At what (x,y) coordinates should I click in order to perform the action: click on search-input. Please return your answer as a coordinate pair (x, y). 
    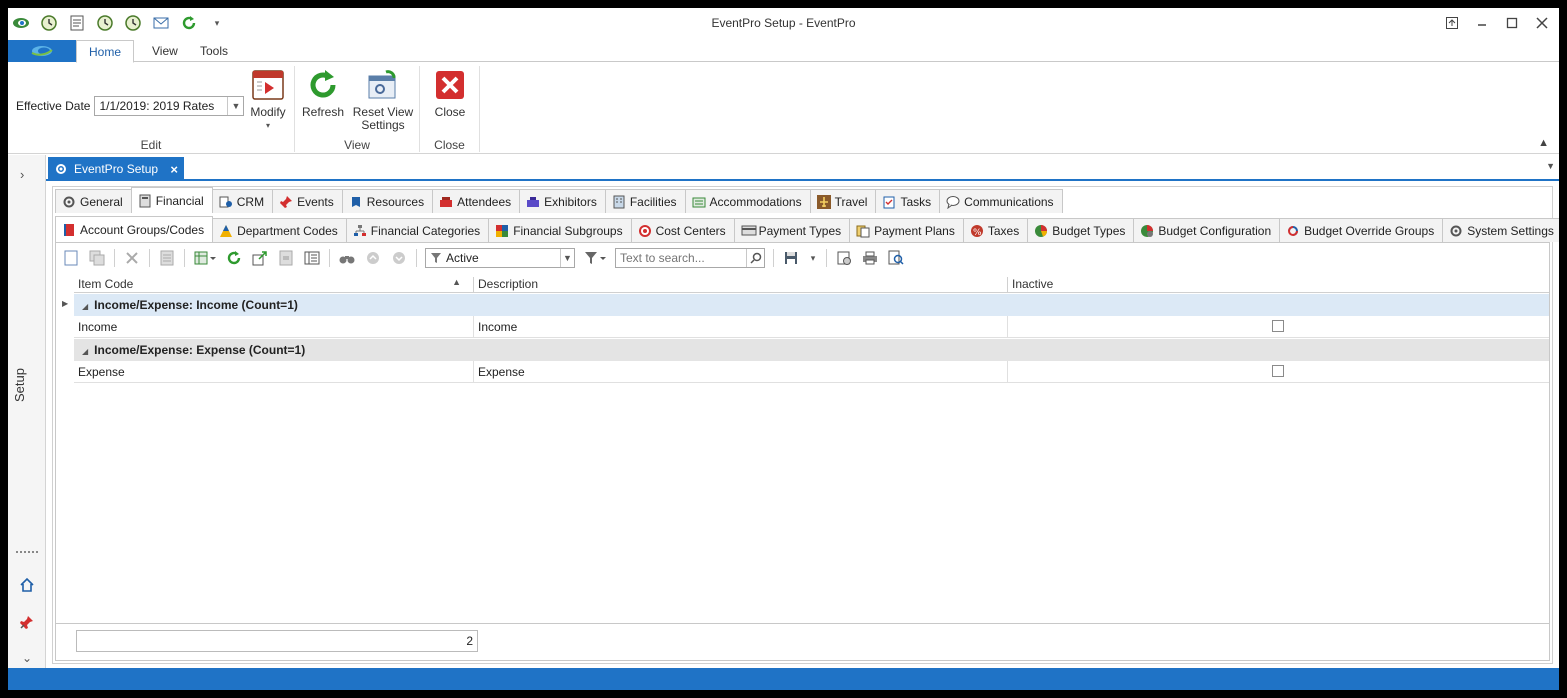
    Looking at the image, I should click on (681, 258).